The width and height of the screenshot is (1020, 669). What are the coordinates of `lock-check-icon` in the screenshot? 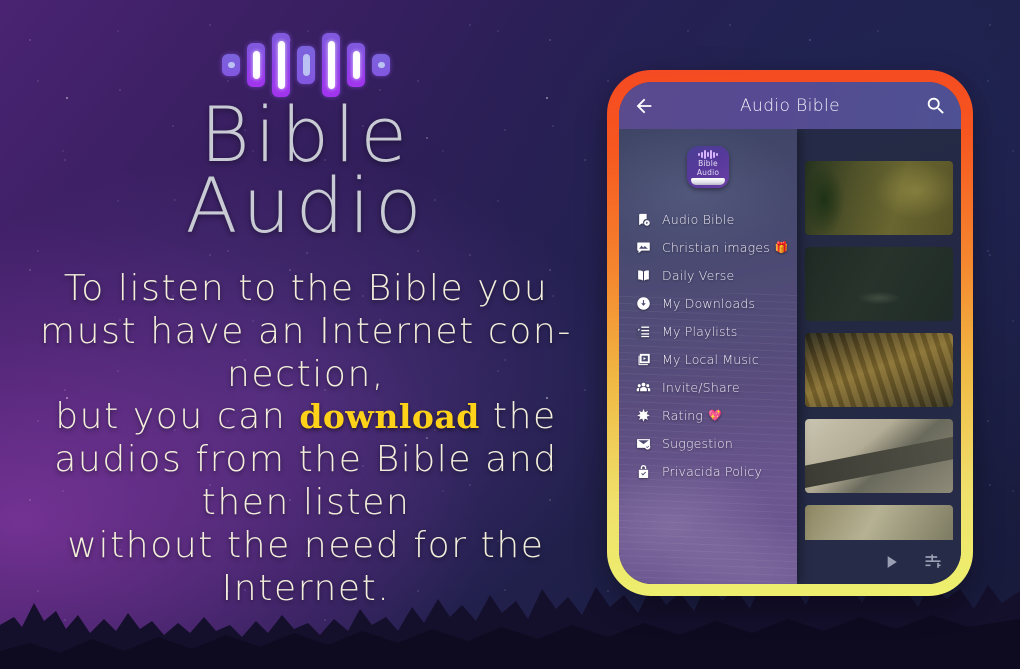 It's located at (643, 471).